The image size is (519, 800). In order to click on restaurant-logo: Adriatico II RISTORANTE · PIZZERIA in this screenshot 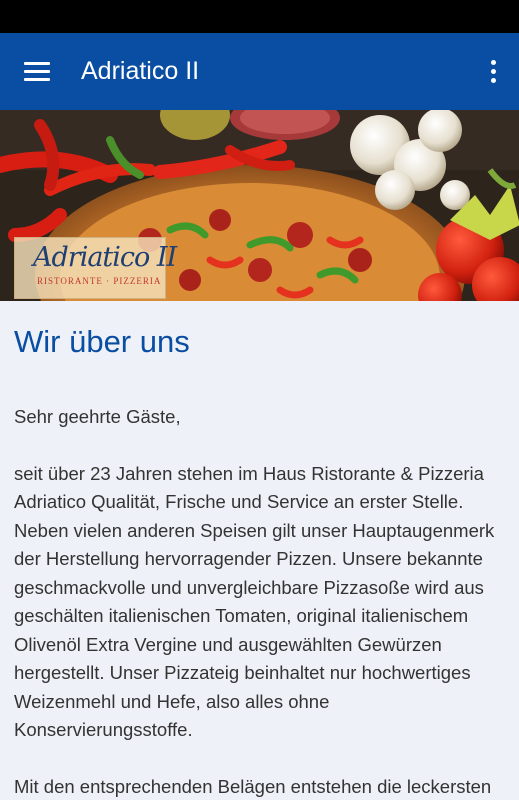, I will do `click(95, 268)`.